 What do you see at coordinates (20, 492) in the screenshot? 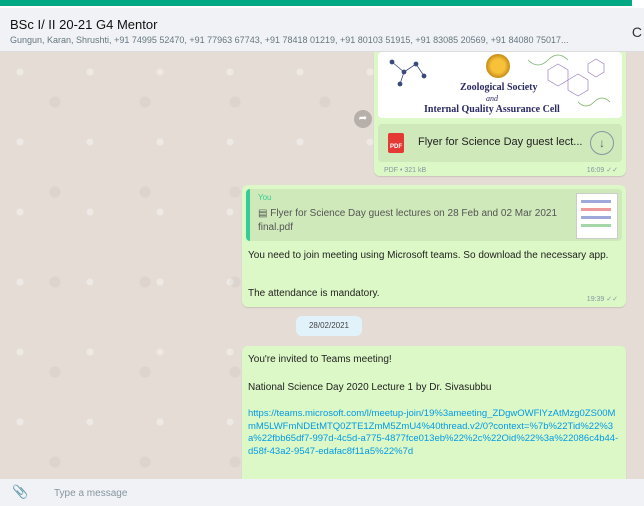
I see `paperclip-icon: 📎` at bounding box center [20, 492].